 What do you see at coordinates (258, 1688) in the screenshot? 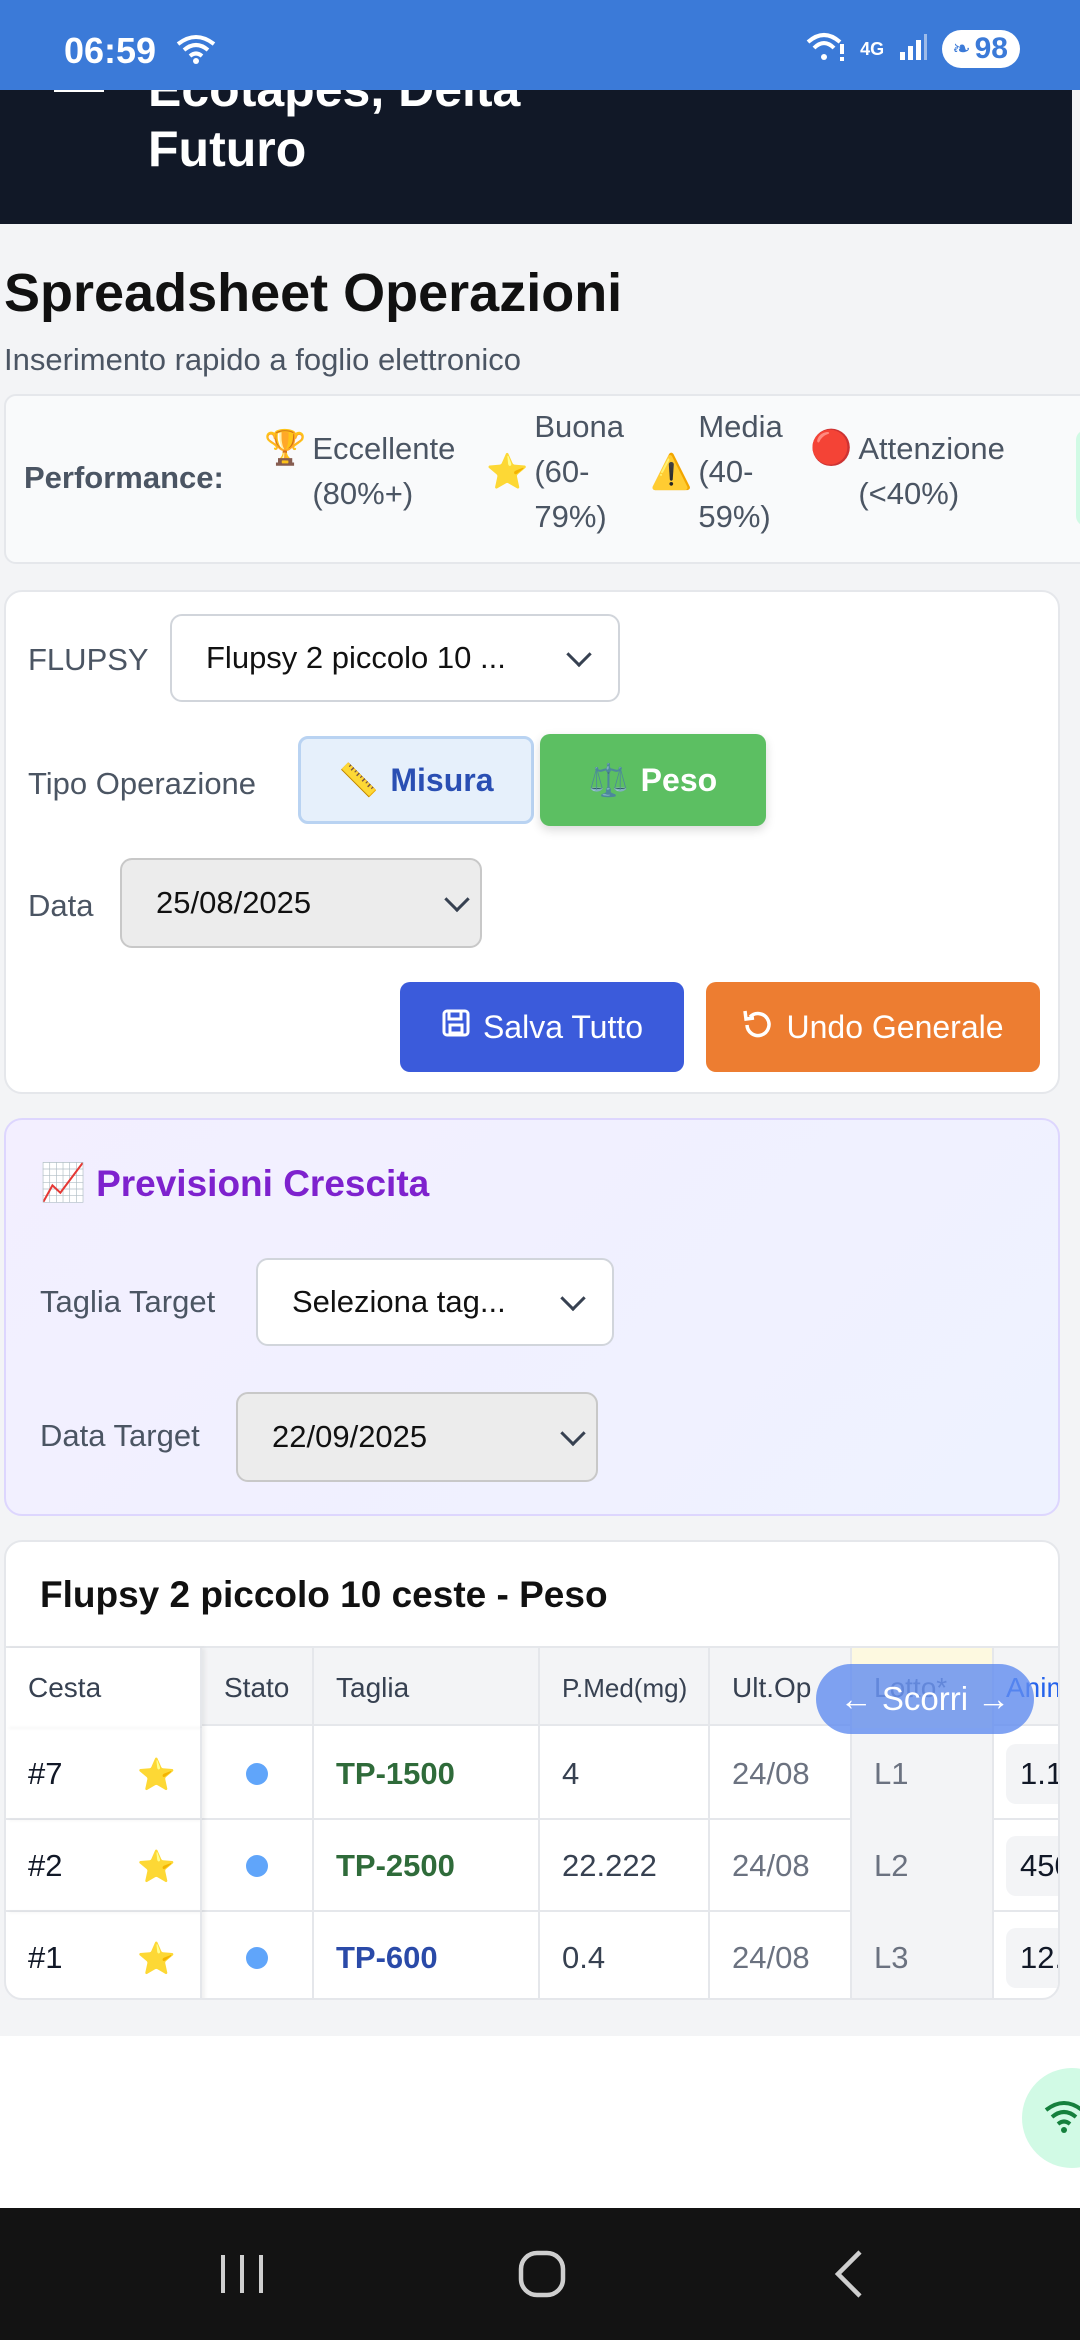
I see `column-header: Stato` at bounding box center [258, 1688].